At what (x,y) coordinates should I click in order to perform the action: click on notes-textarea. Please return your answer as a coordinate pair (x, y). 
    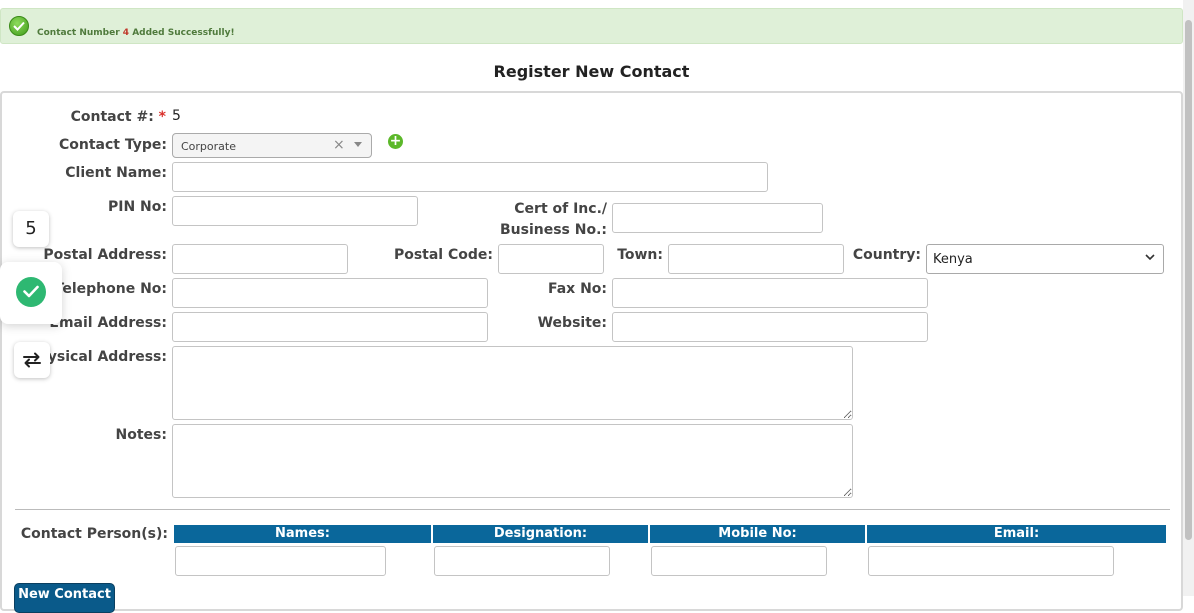
    Looking at the image, I should click on (512, 461).